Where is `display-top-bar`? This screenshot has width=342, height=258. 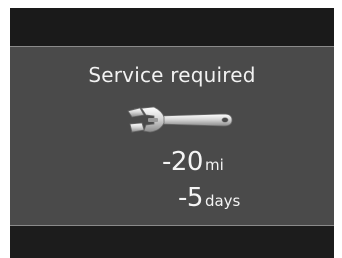
display-top-bar is located at coordinates (172, 27).